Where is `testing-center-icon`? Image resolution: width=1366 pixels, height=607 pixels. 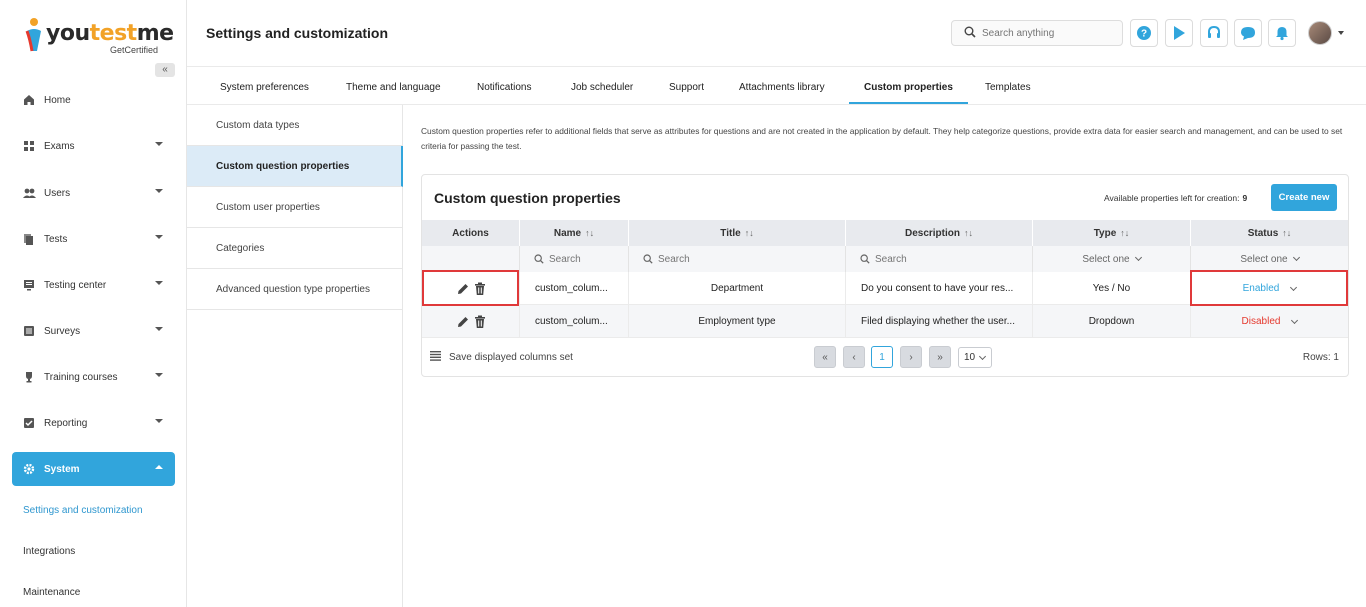 testing-center-icon is located at coordinates (29, 285).